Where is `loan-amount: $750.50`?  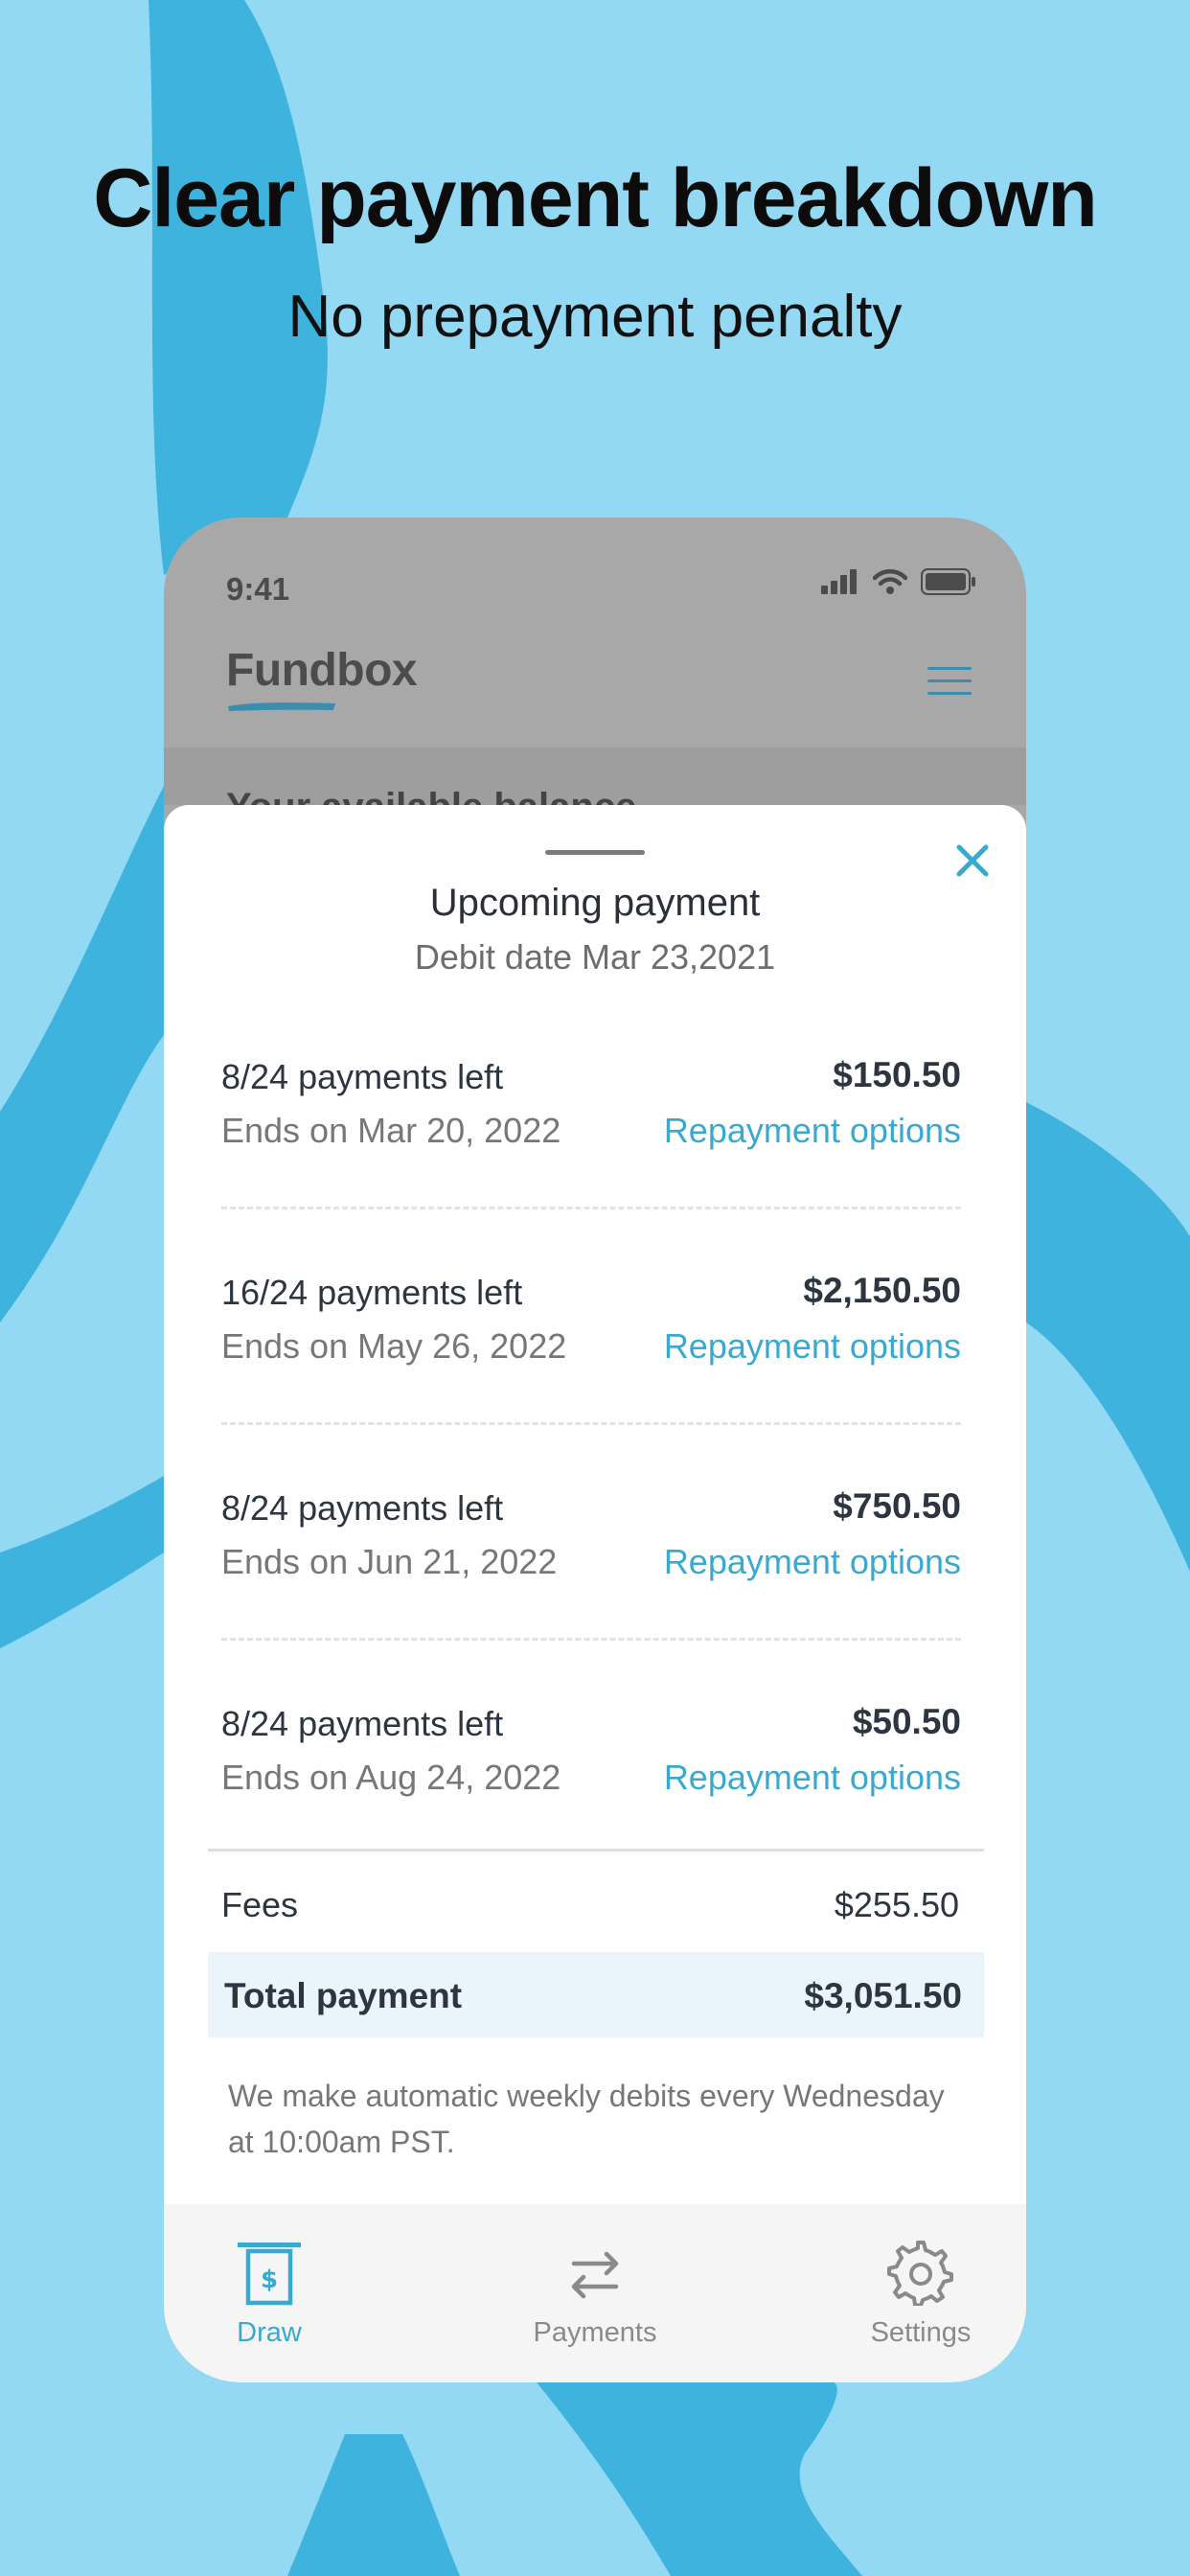 loan-amount: $750.50 is located at coordinates (897, 1506).